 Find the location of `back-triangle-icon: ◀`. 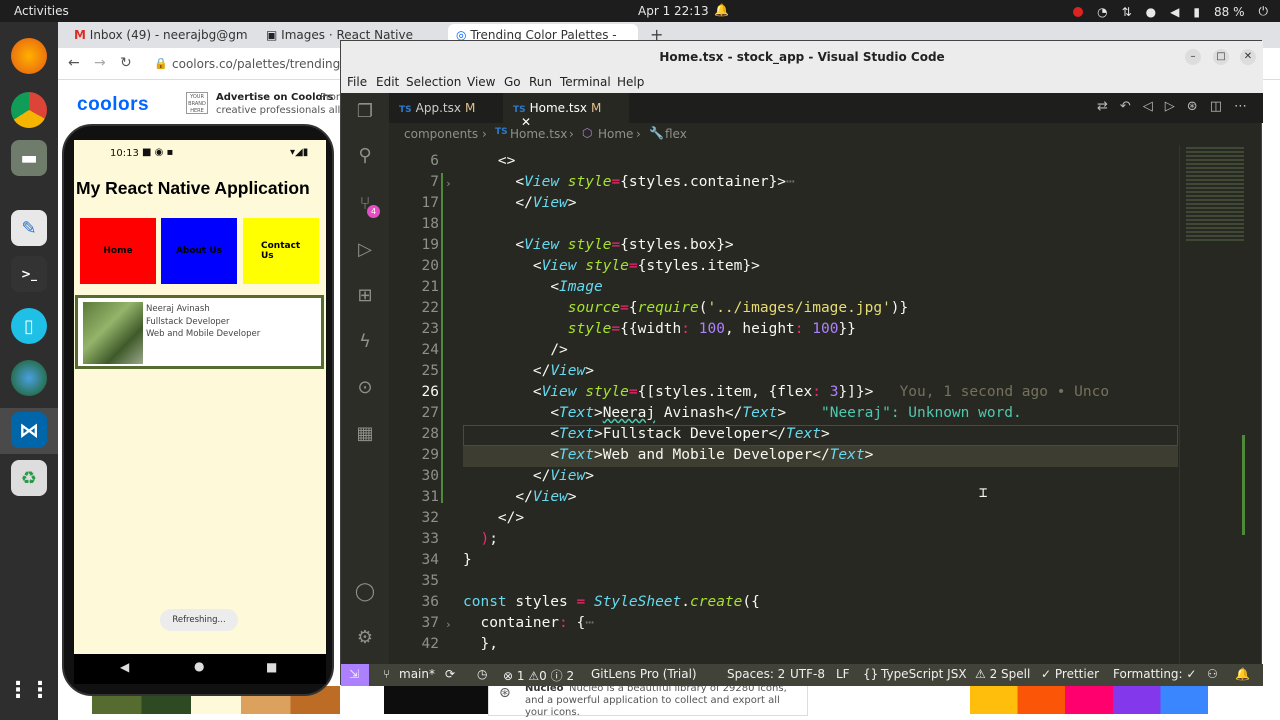

back-triangle-icon: ◀ is located at coordinates (124, 667).